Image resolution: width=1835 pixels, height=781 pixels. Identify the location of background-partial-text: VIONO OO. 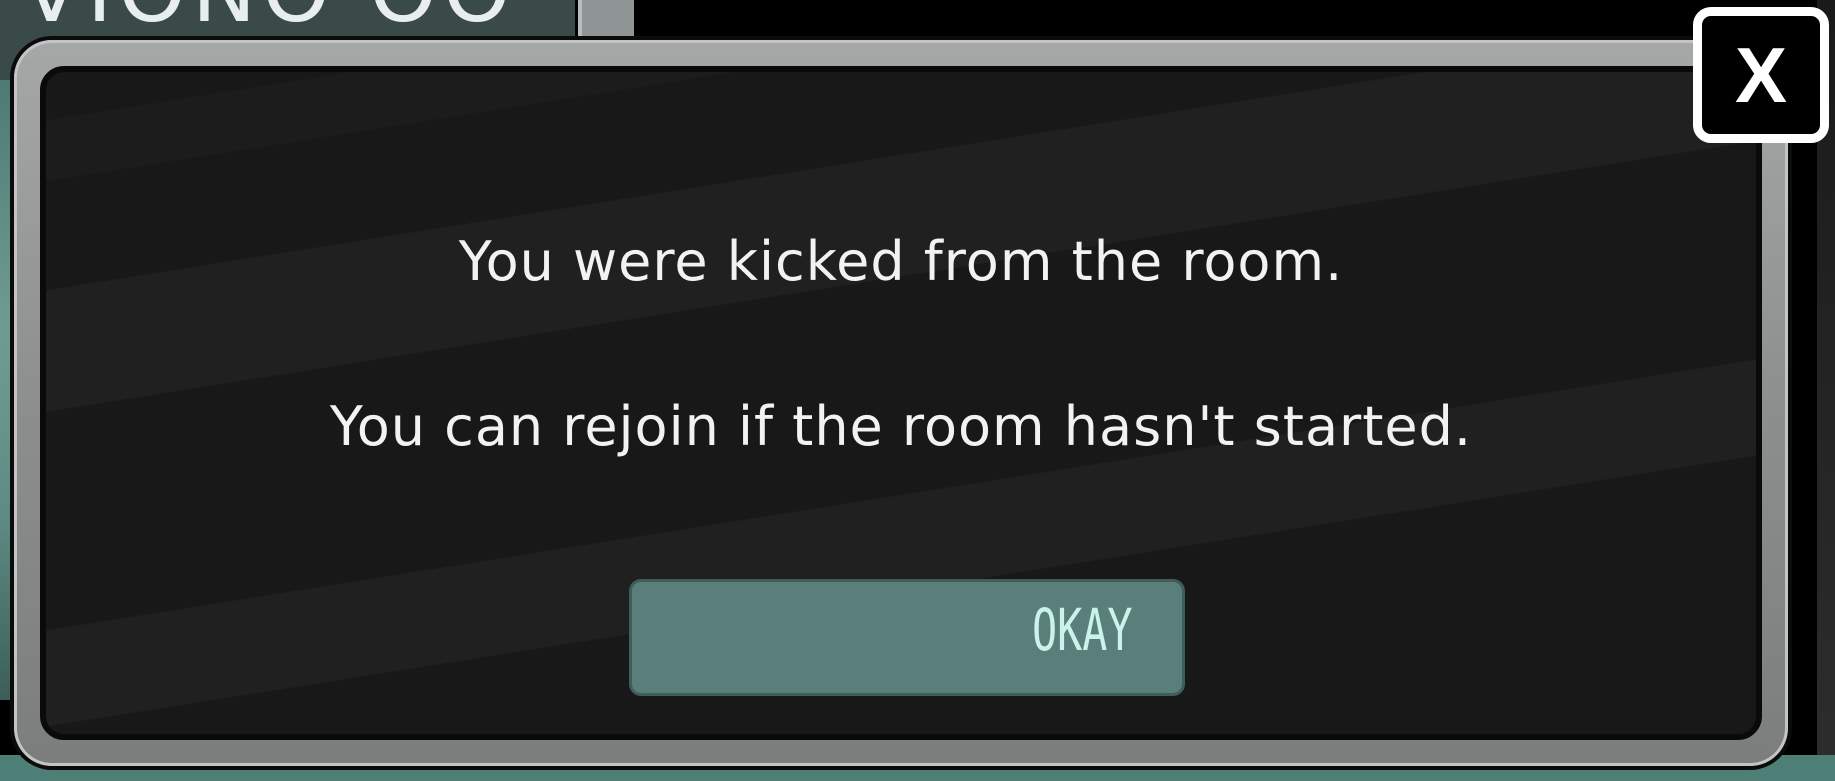
(269, 21).